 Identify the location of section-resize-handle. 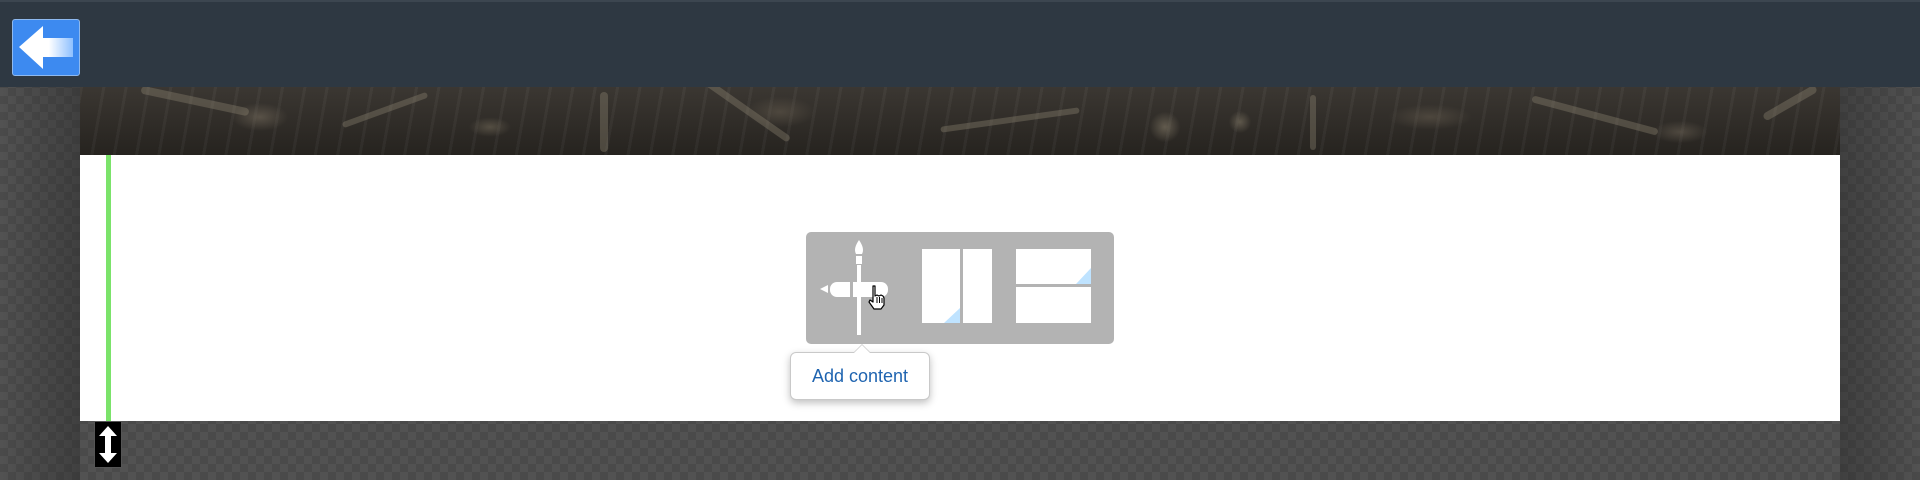
(108, 444).